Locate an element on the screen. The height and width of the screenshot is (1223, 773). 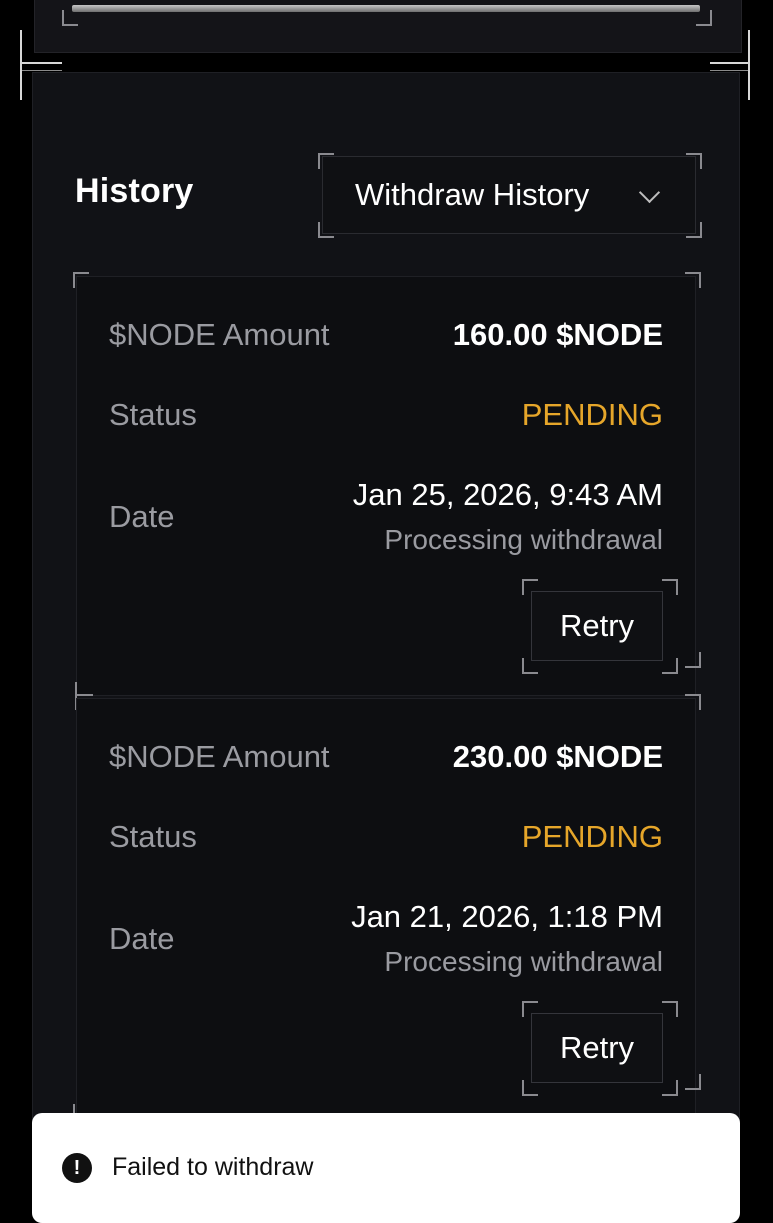
amount-value: 160.00 $NODE is located at coordinates (557, 334).